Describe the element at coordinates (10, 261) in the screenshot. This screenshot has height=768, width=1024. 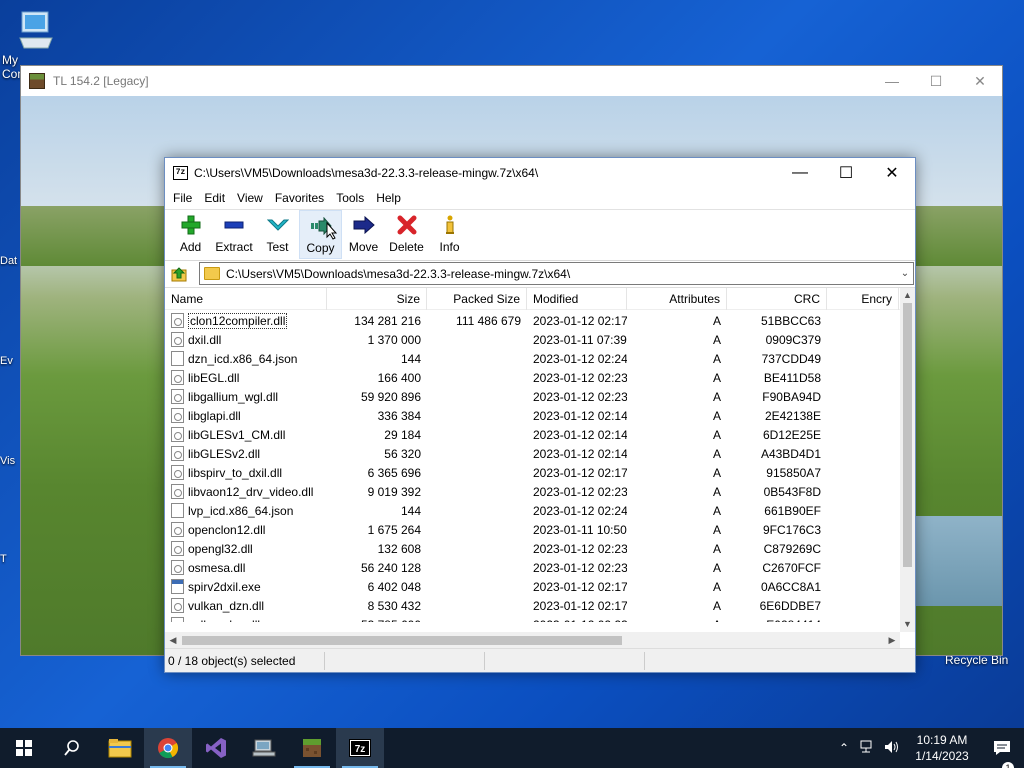
I see `desktop-icon-partial: Dat` at that location.